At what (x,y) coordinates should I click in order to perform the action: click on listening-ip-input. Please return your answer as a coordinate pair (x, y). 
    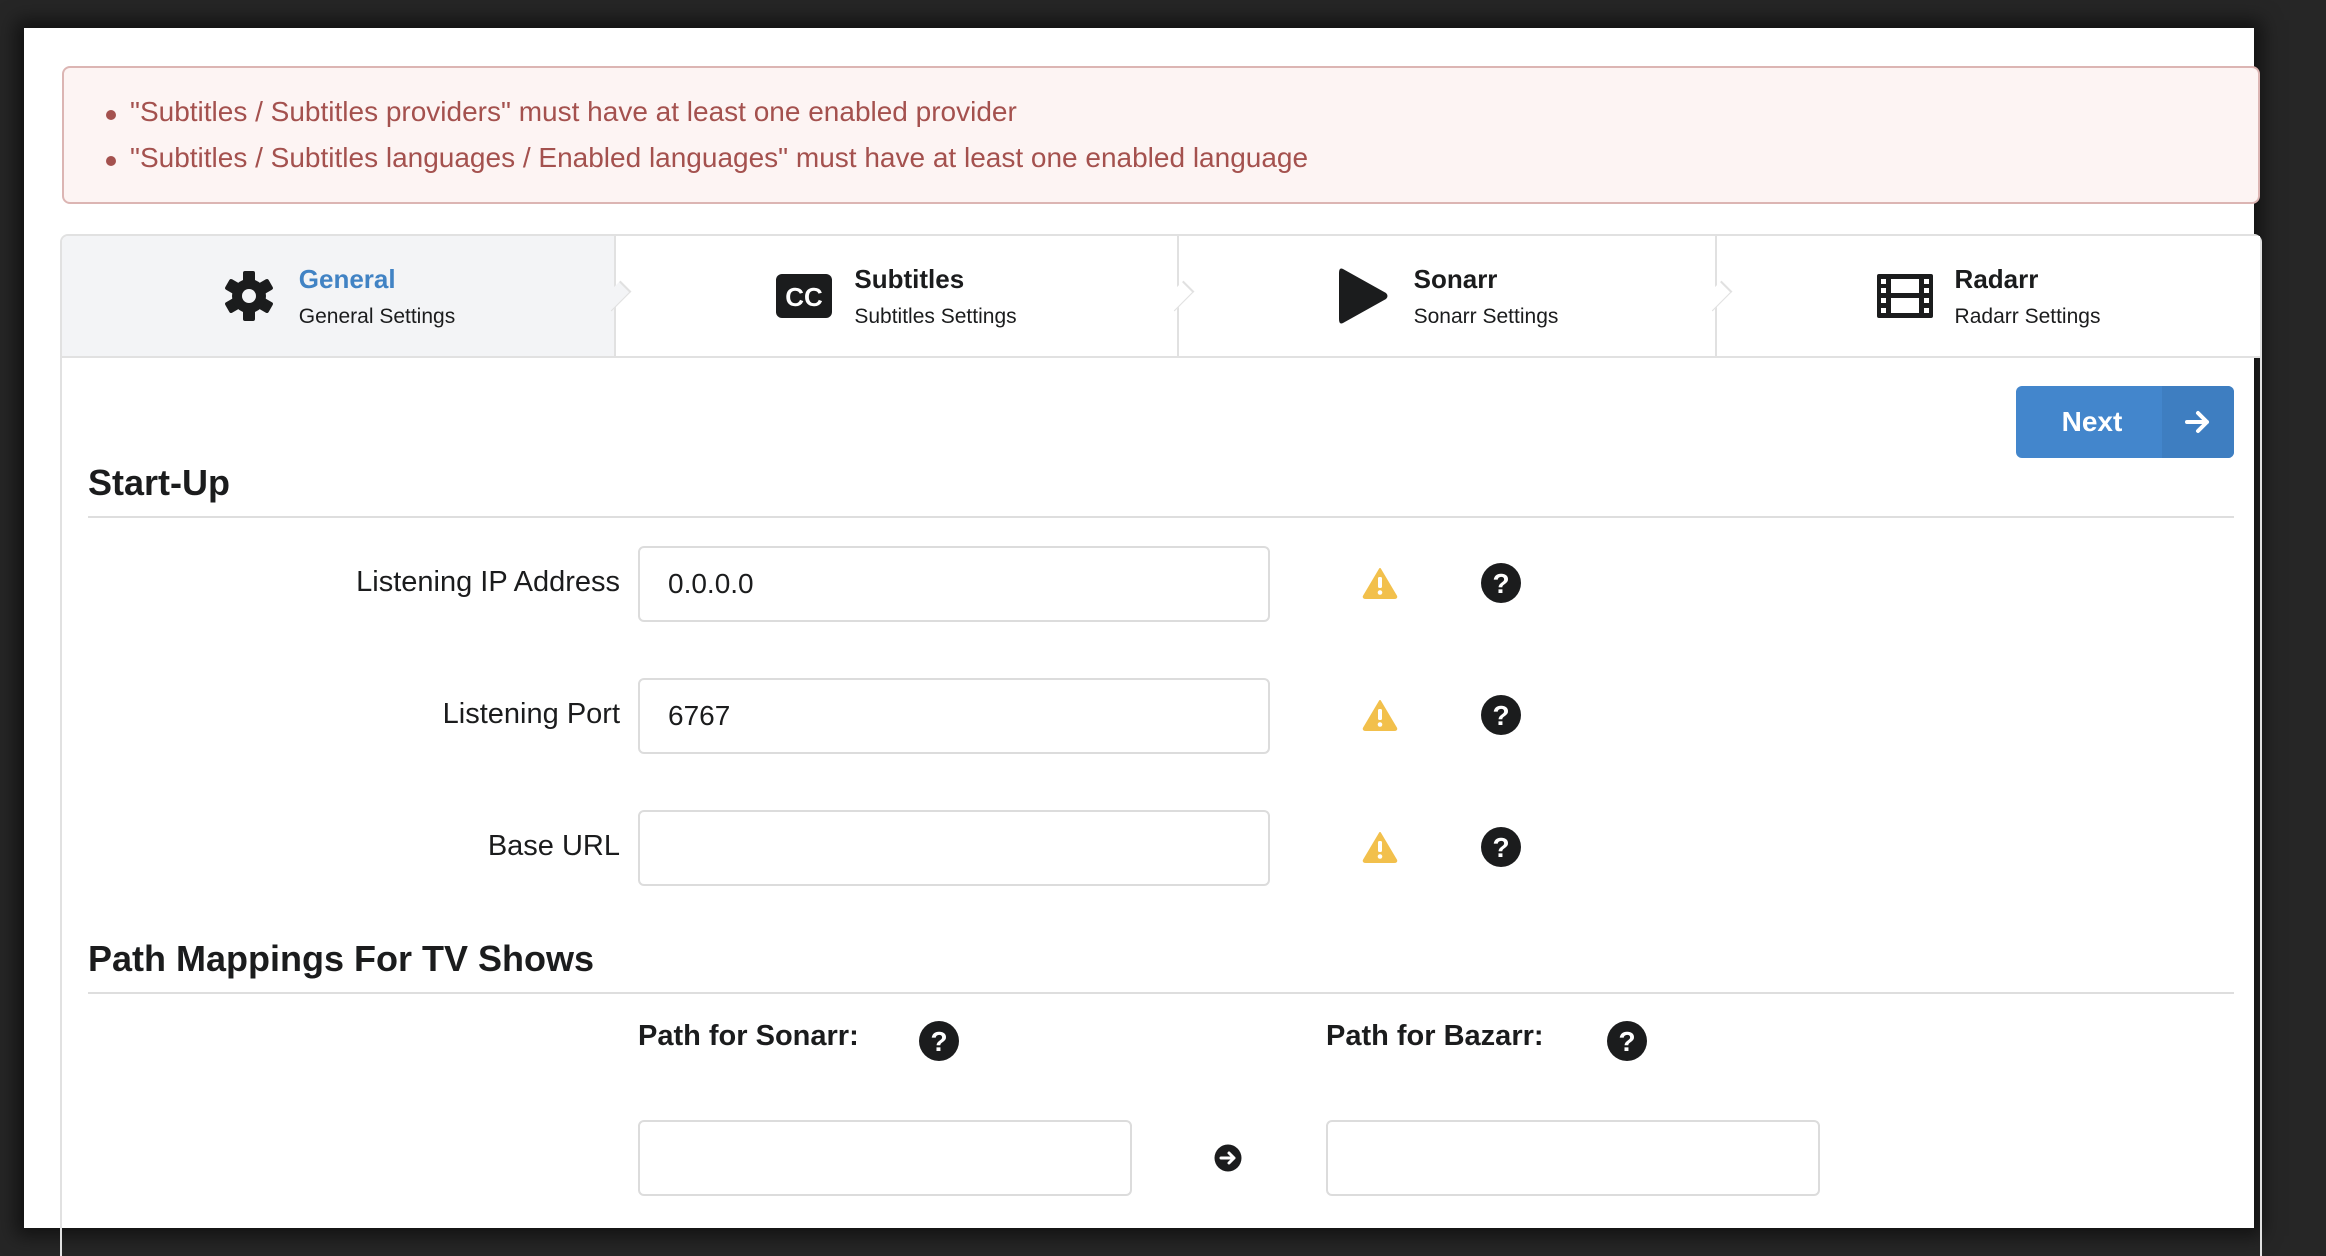
    Looking at the image, I should click on (954, 584).